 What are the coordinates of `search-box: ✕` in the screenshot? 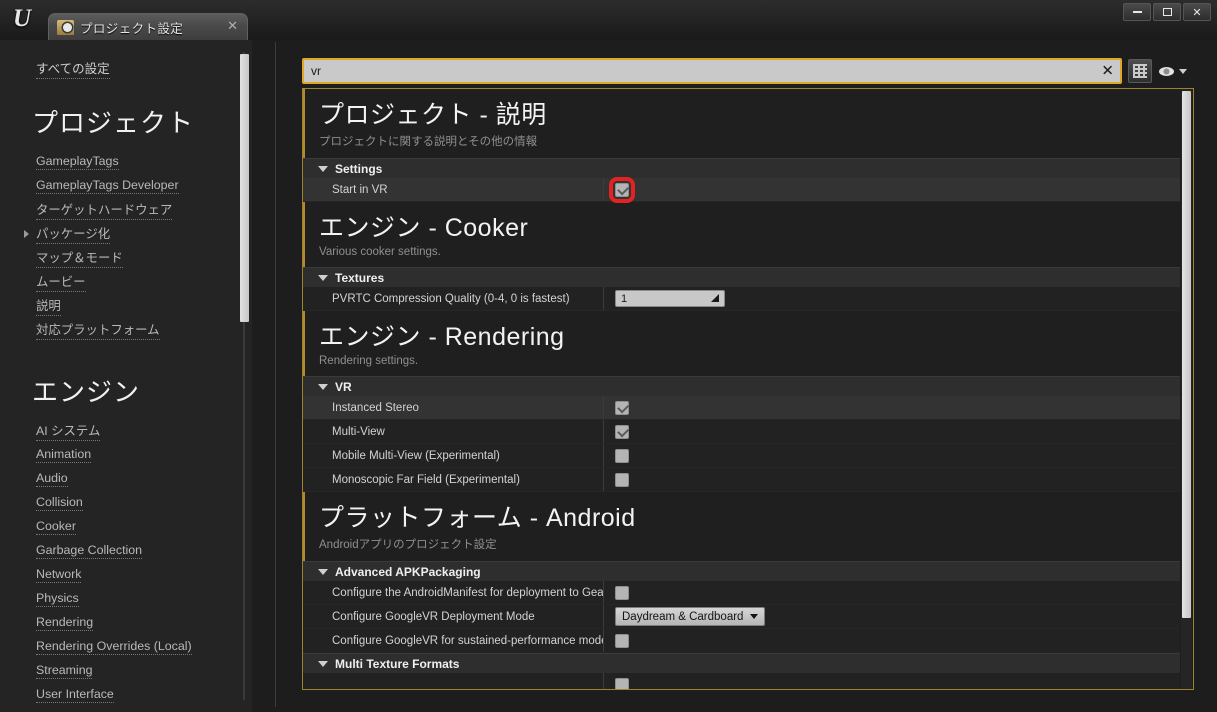 It's located at (712, 71).